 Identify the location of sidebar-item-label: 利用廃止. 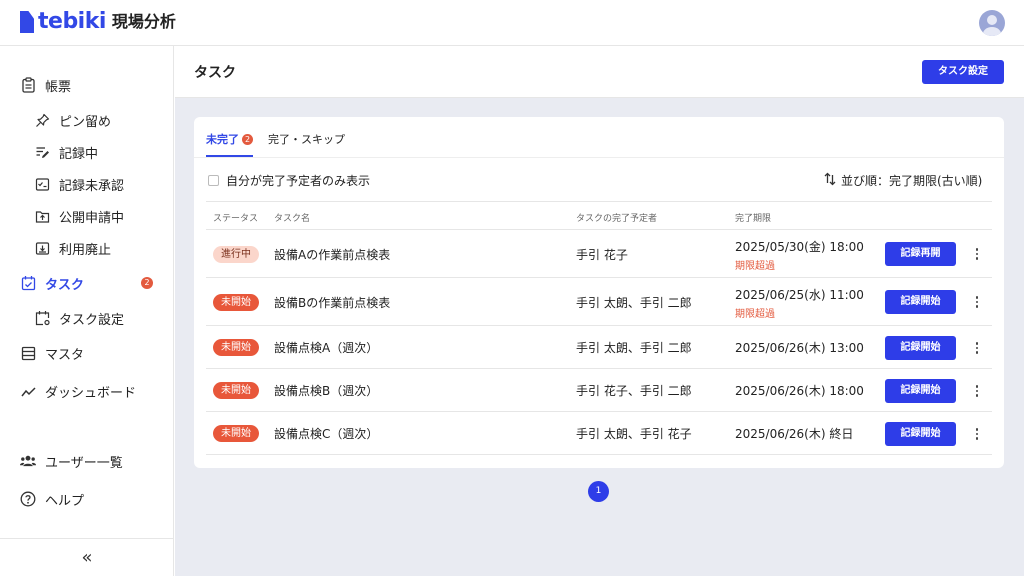
(85, 250).